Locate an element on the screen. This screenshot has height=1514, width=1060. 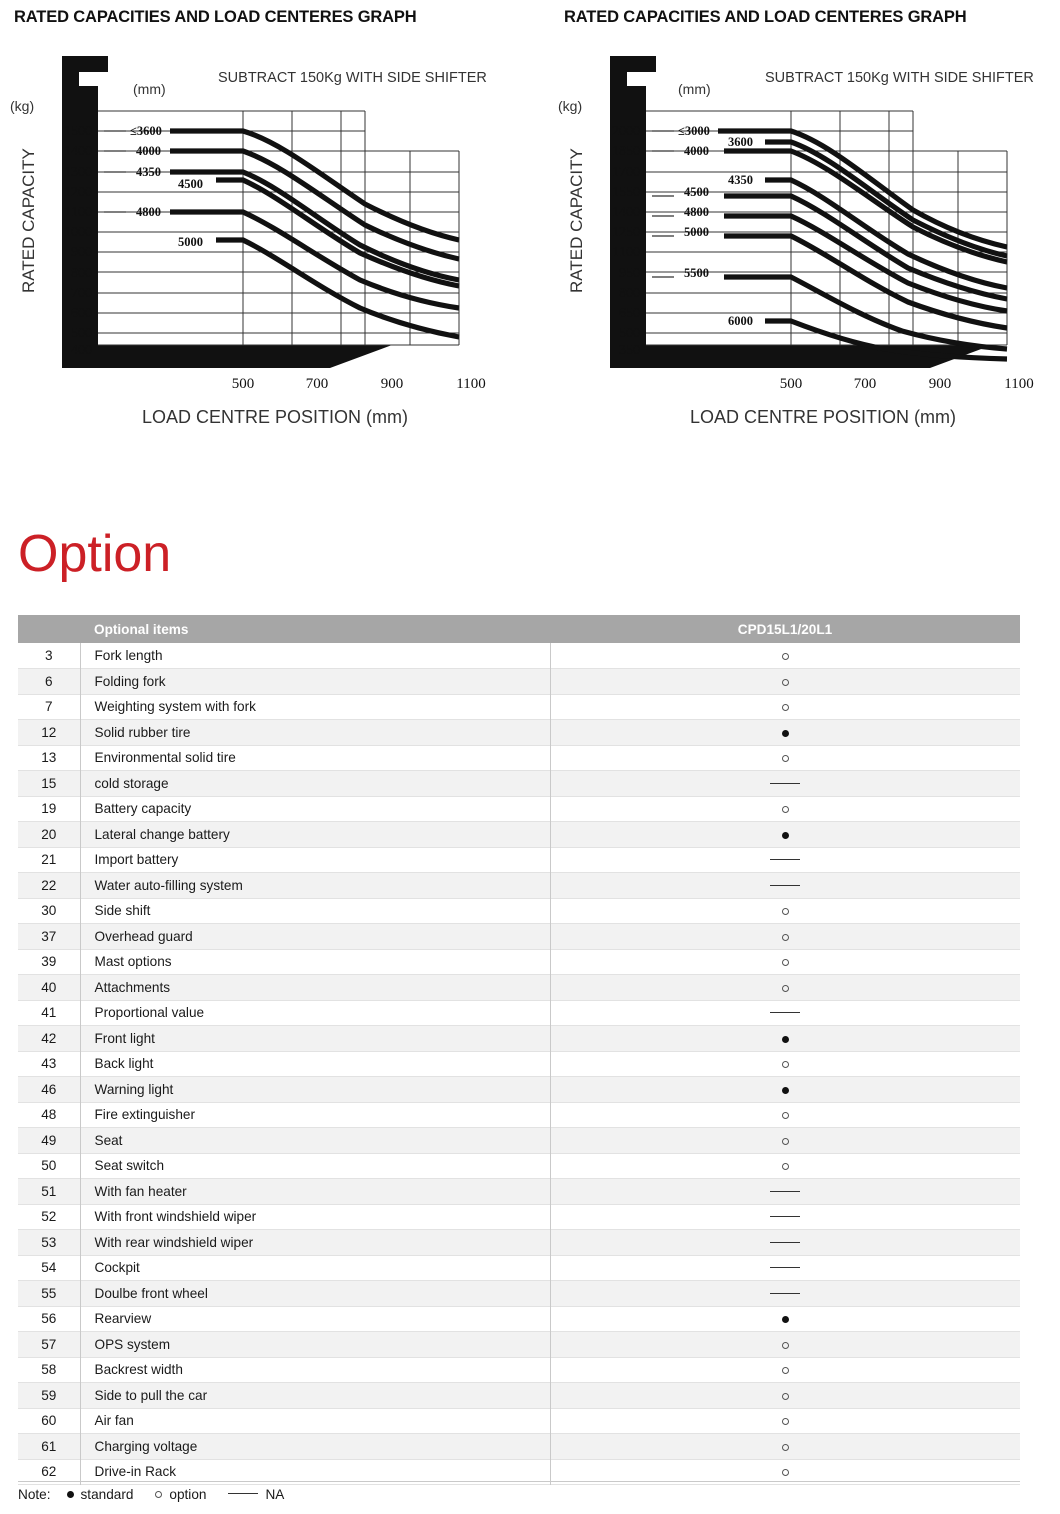
row-item-label: With fan heater is located at coordinates (314, 1191).